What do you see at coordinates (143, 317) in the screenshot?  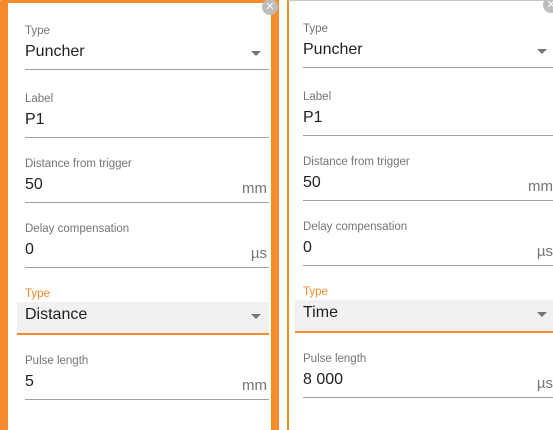 I see `pulse-type-select: Type Distance` at bounding box center [143, 317].